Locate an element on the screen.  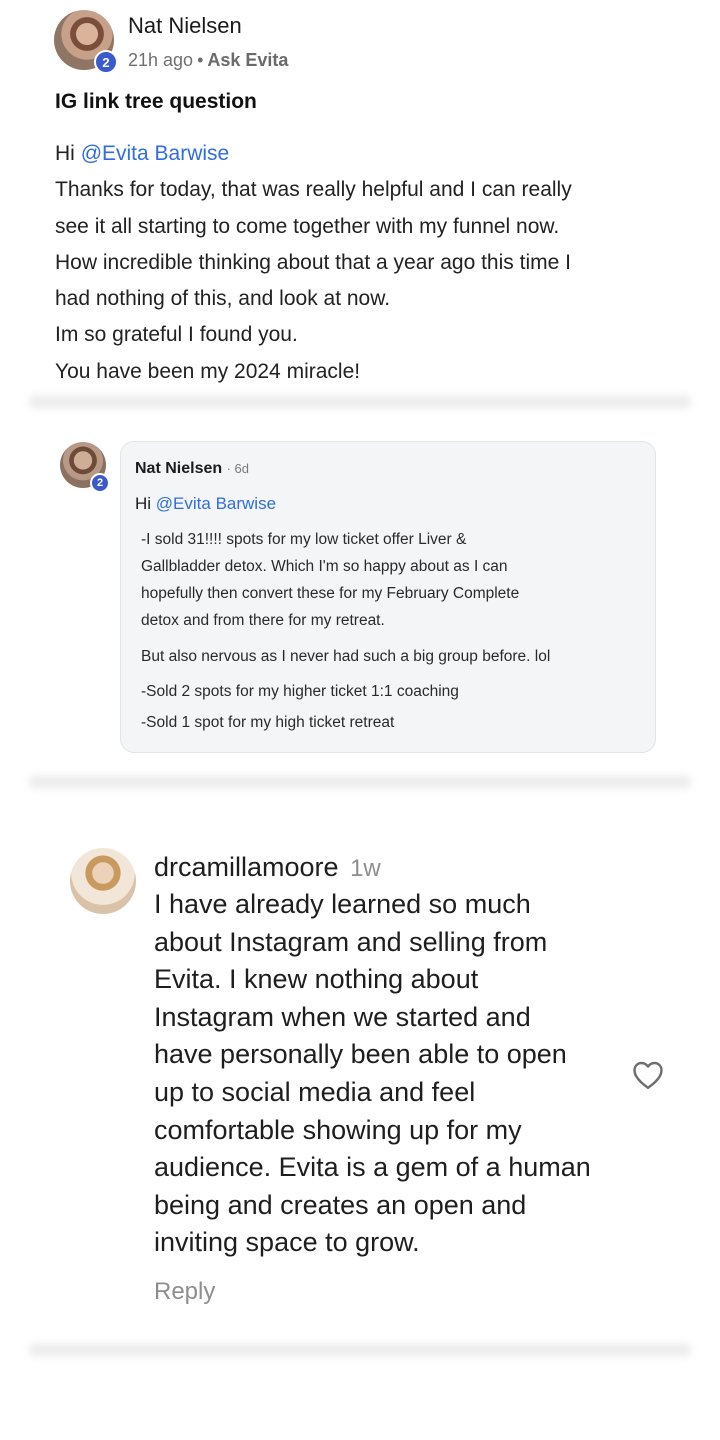
comment-greeting-line: Hi @Evita Barwise is located at coordinates (205, 504).